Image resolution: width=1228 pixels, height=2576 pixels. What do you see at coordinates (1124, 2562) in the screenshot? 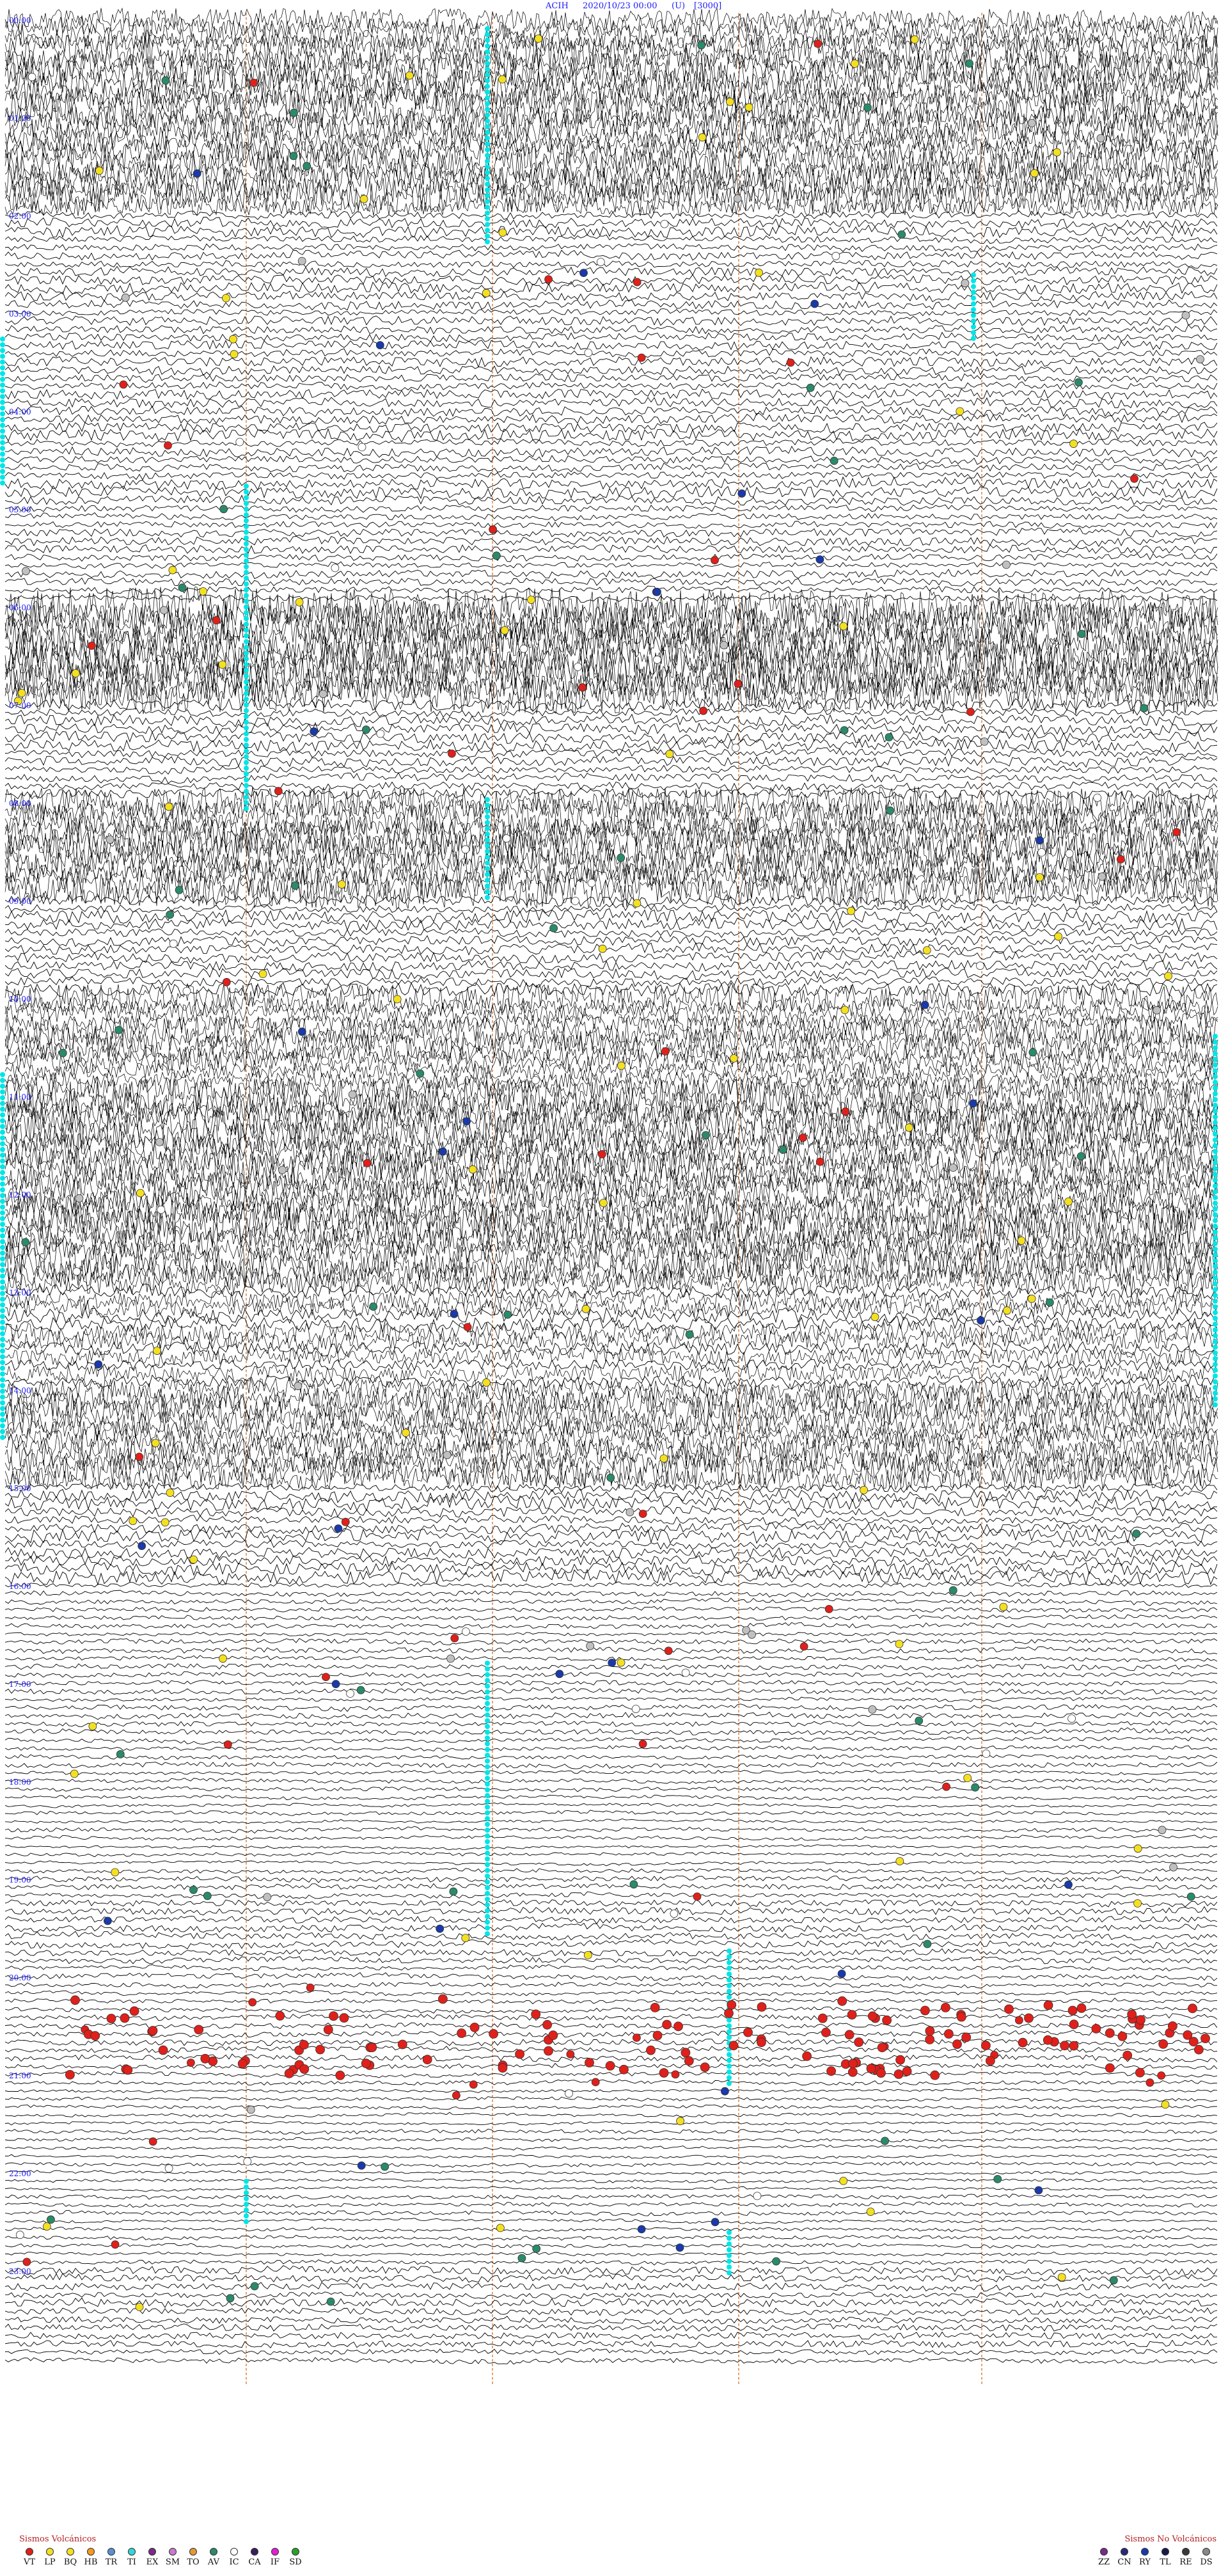
I see `legend-nonvolcanic-code: CN` at bounding box center [1124, 2562].